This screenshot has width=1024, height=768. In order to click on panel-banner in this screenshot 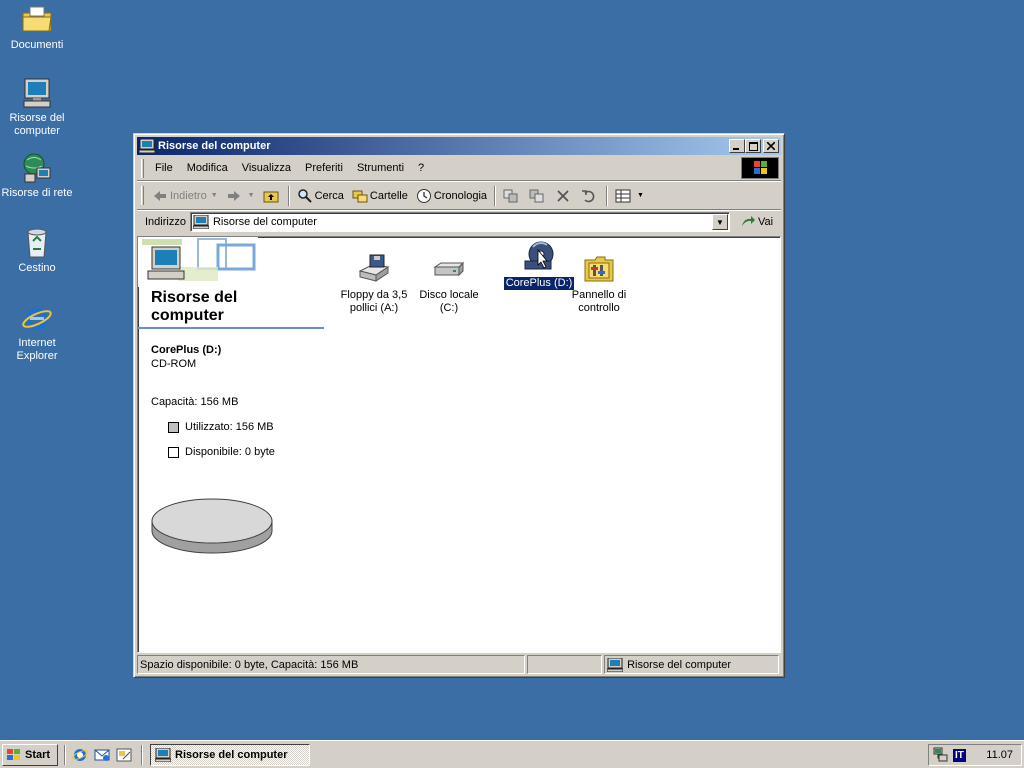, I will do `click(198, 263)`.